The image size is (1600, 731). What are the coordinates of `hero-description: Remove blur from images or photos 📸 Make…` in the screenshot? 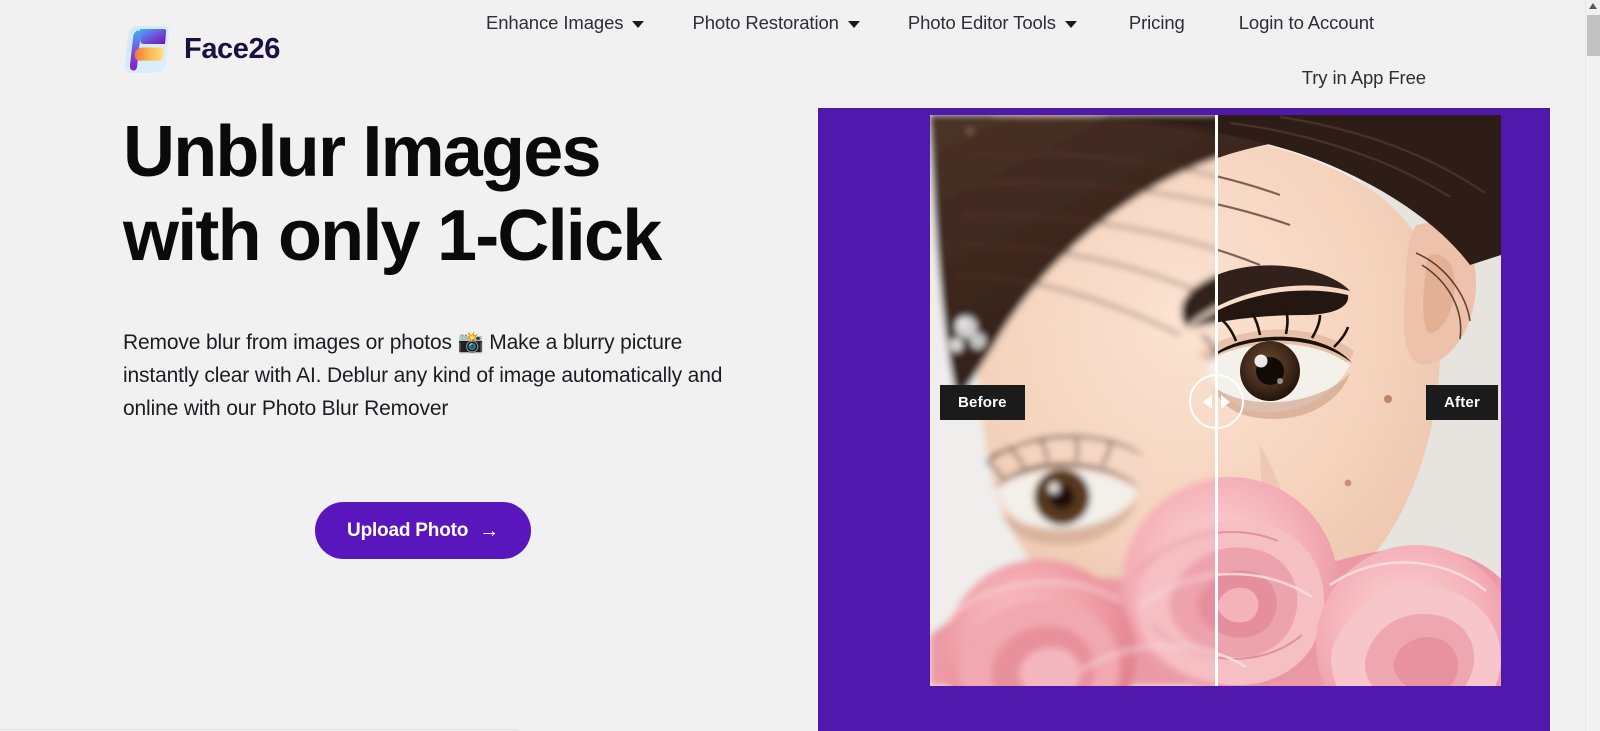 It's located at (423, 375).